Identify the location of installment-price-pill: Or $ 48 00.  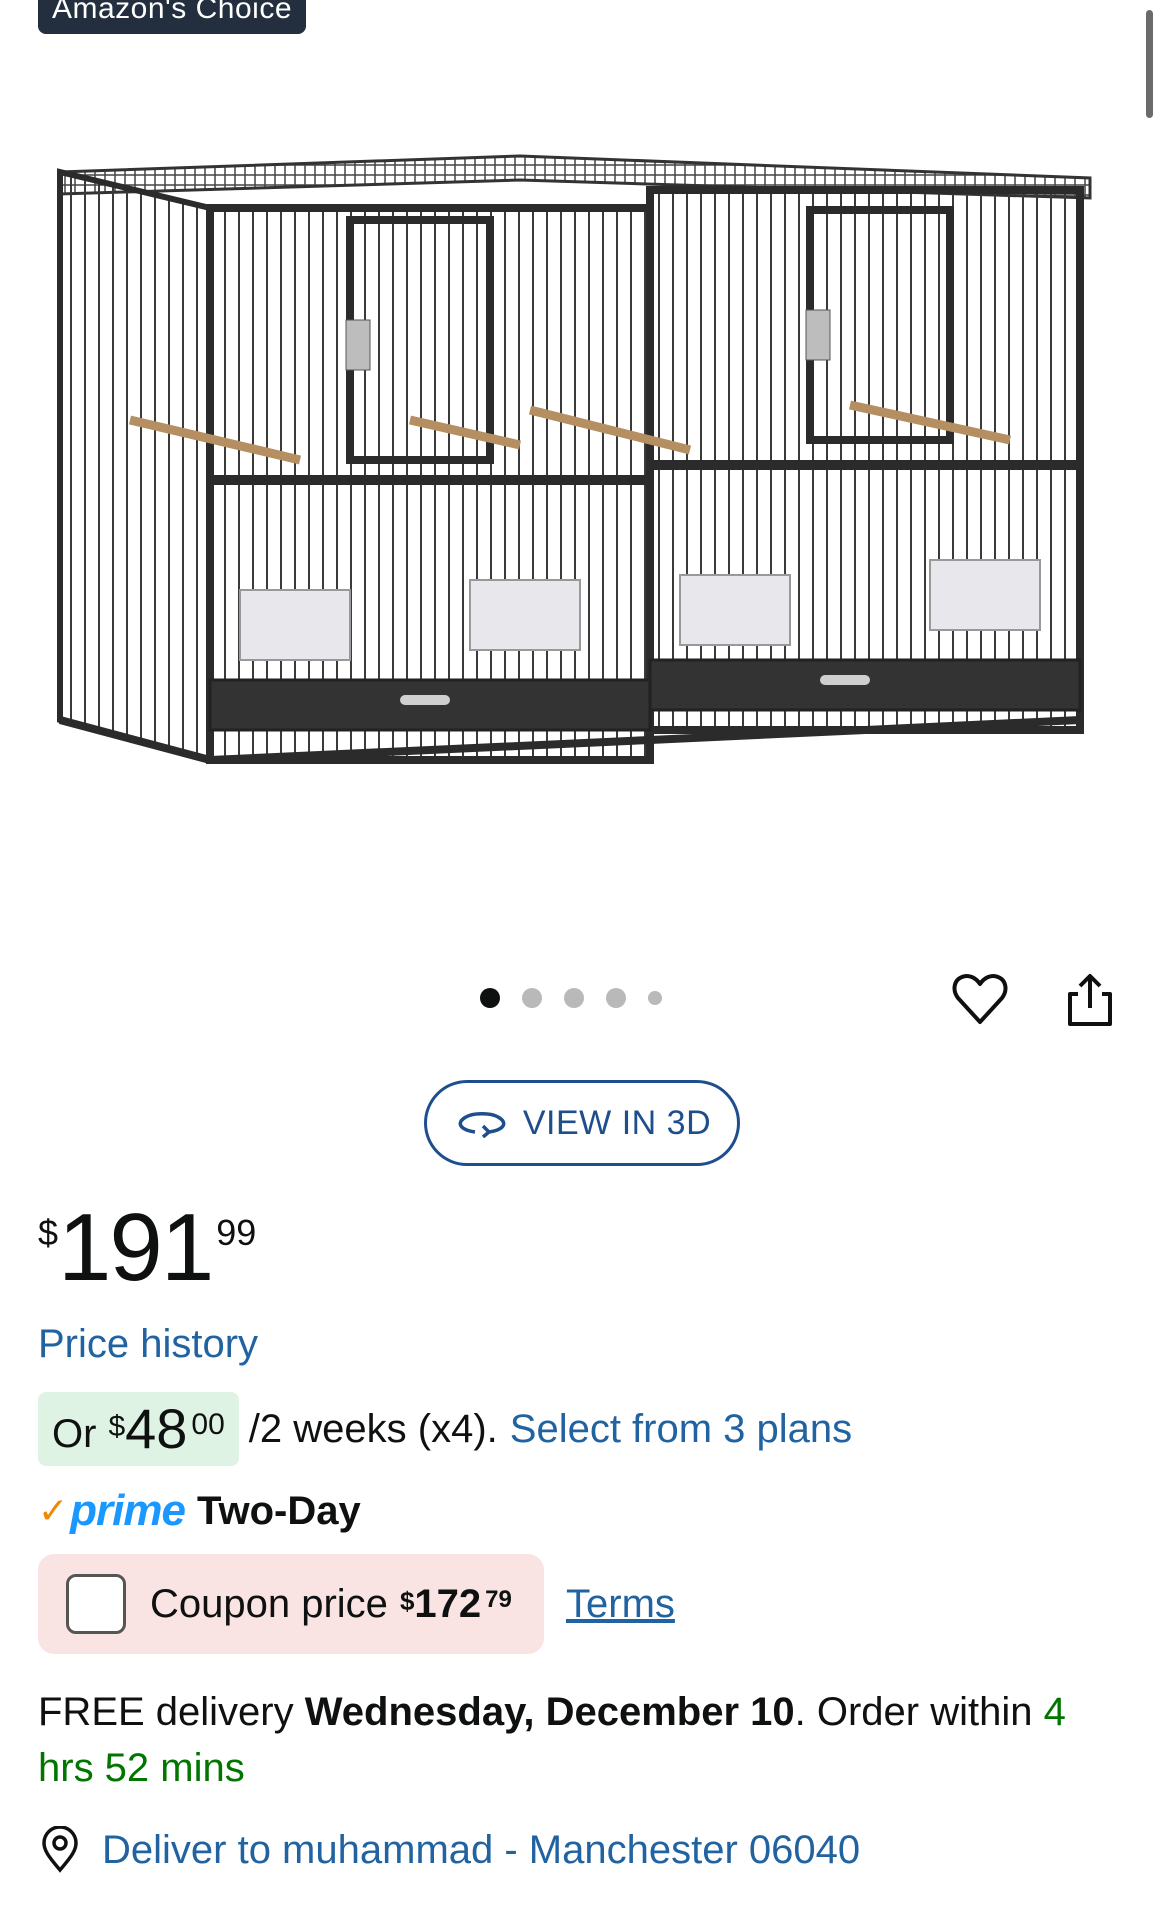
(138, 1429).